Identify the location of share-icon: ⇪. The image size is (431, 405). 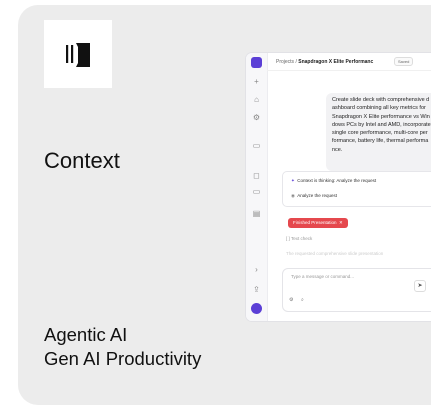
(256, 289).